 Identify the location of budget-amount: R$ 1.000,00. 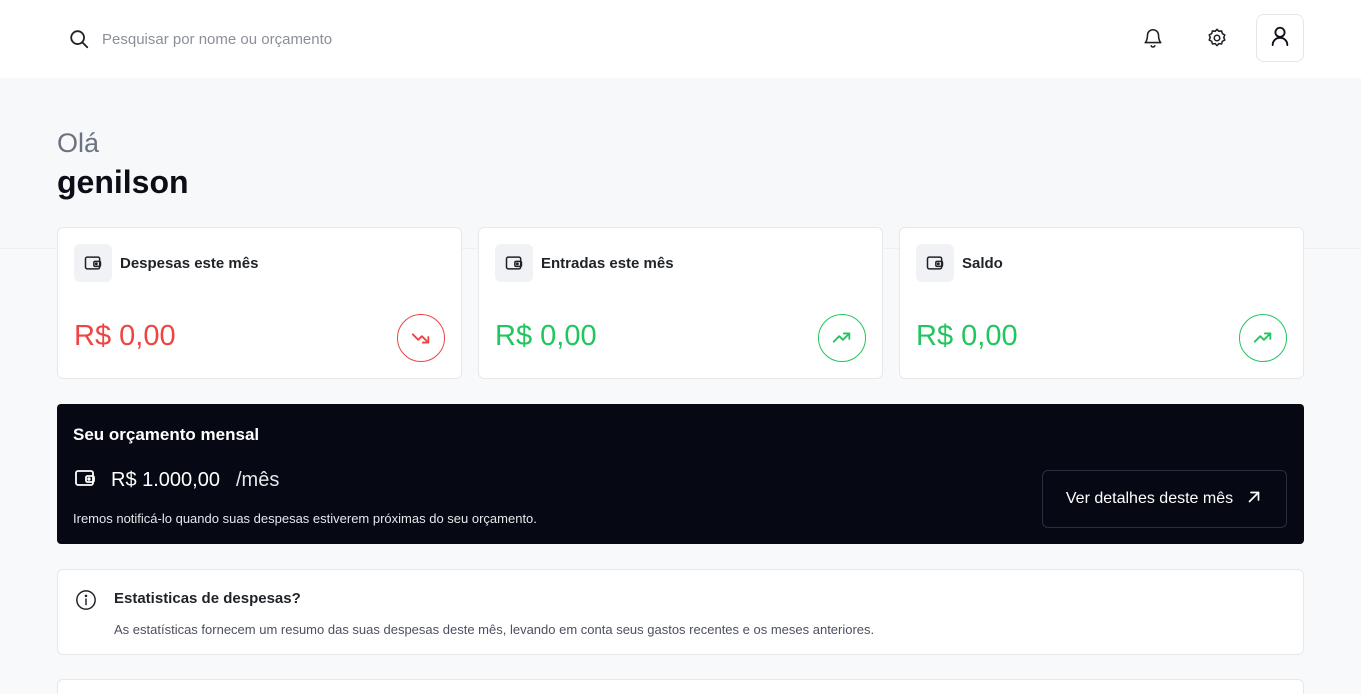
(165, 480).